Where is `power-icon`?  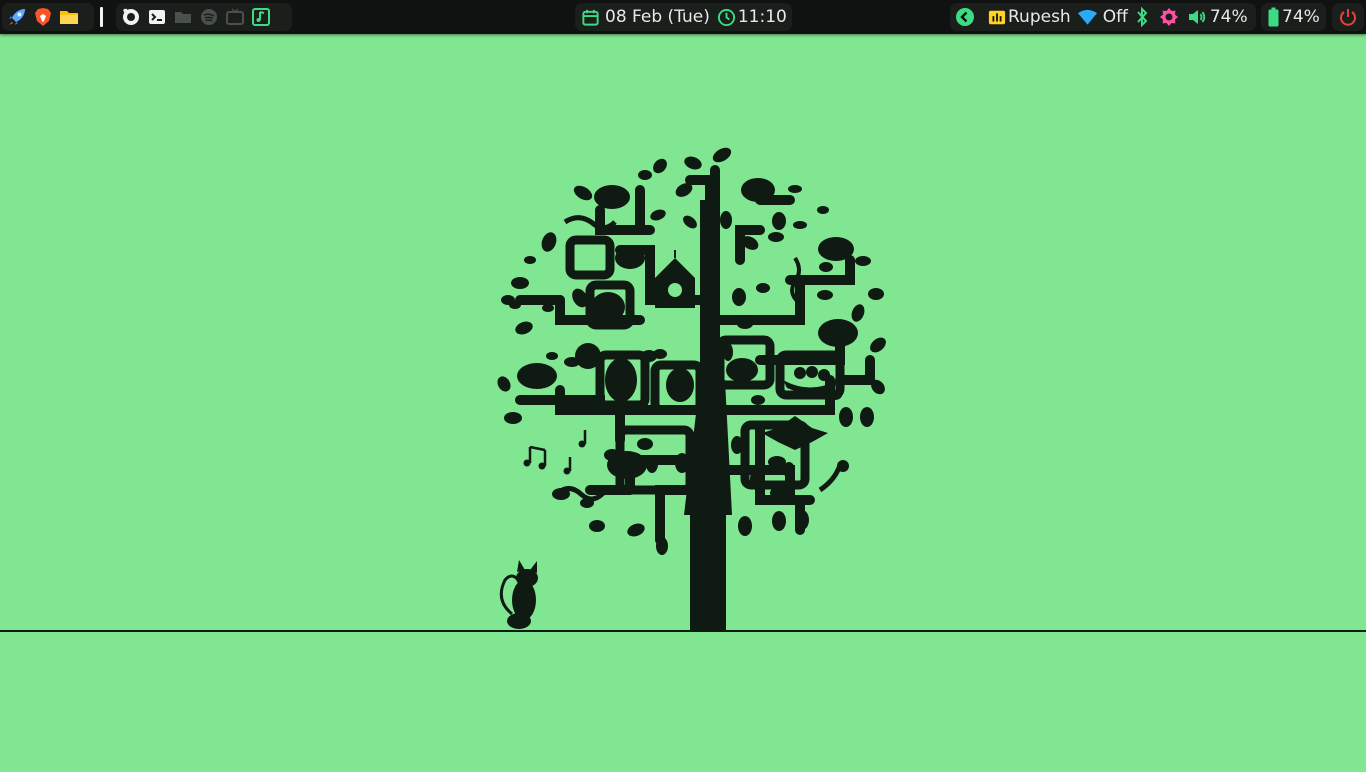
power-icon is located at coordinates (1348, 17).